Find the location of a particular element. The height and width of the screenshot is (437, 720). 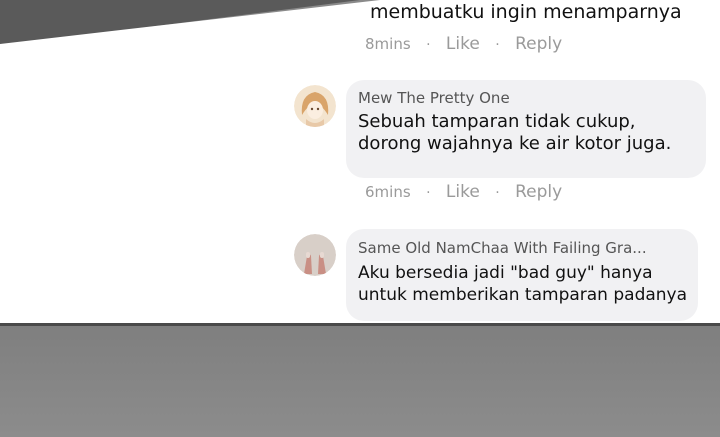

comment-2-actions: 6mins · Like · Reply is located at coordinates (463, 192).